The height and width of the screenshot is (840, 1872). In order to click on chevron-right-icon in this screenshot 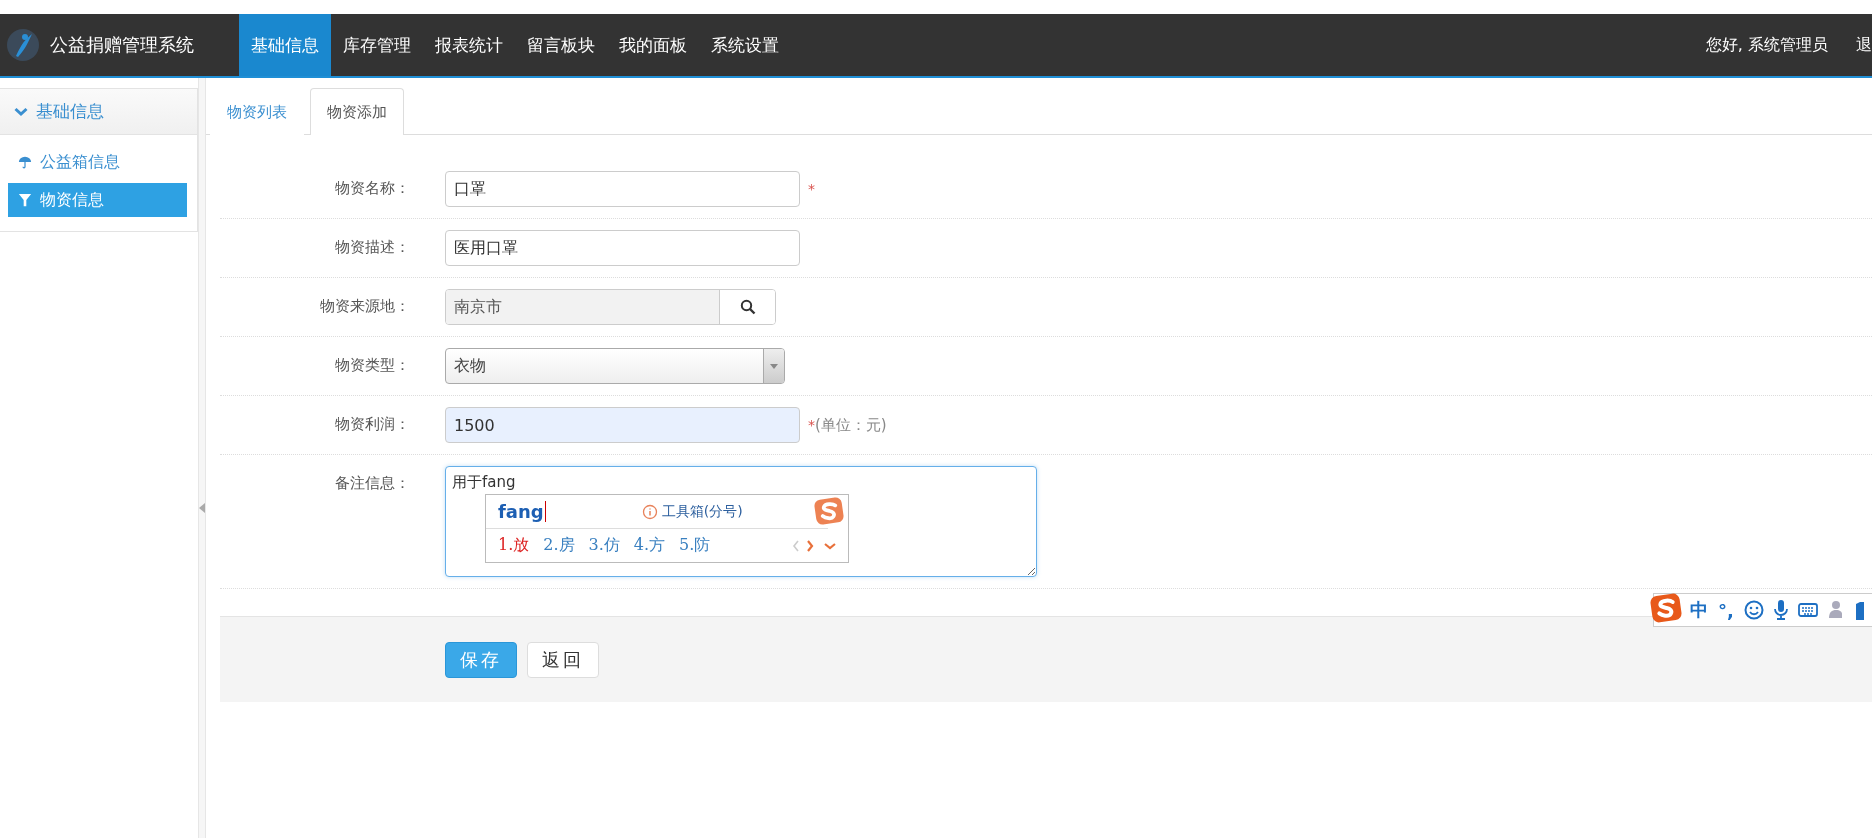, I will do `click(810, 545)`.